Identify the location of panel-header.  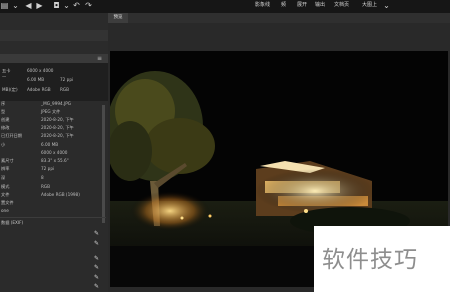
(54, 35).